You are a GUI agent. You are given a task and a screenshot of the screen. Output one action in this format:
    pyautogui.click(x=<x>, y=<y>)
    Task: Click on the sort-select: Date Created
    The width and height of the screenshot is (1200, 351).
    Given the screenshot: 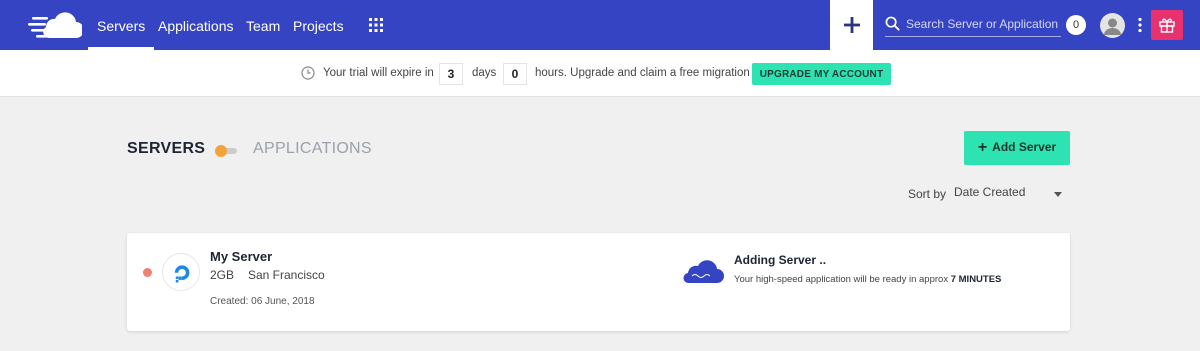 What is the action you would take?
    pyautogui.click(x=1009, y=194)
    